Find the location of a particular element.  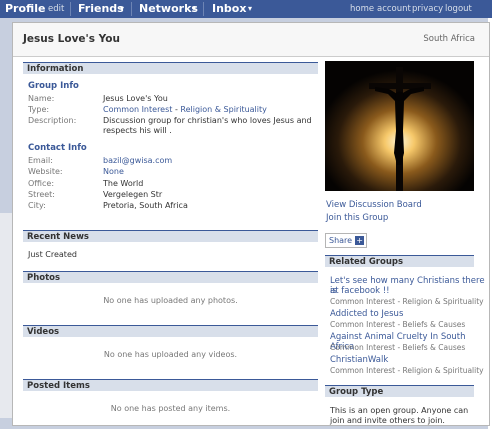

videos-empty-message: No one has uploaded any videos. is located at coordinates (170, 354).